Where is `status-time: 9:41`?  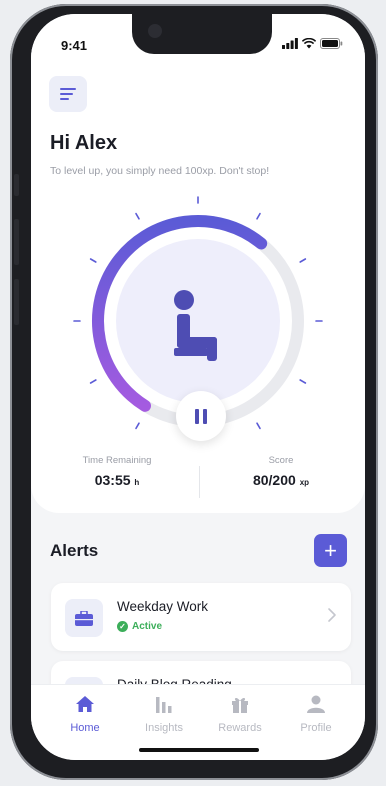 status-time: 9:41 is located at coordinates (74, 45).